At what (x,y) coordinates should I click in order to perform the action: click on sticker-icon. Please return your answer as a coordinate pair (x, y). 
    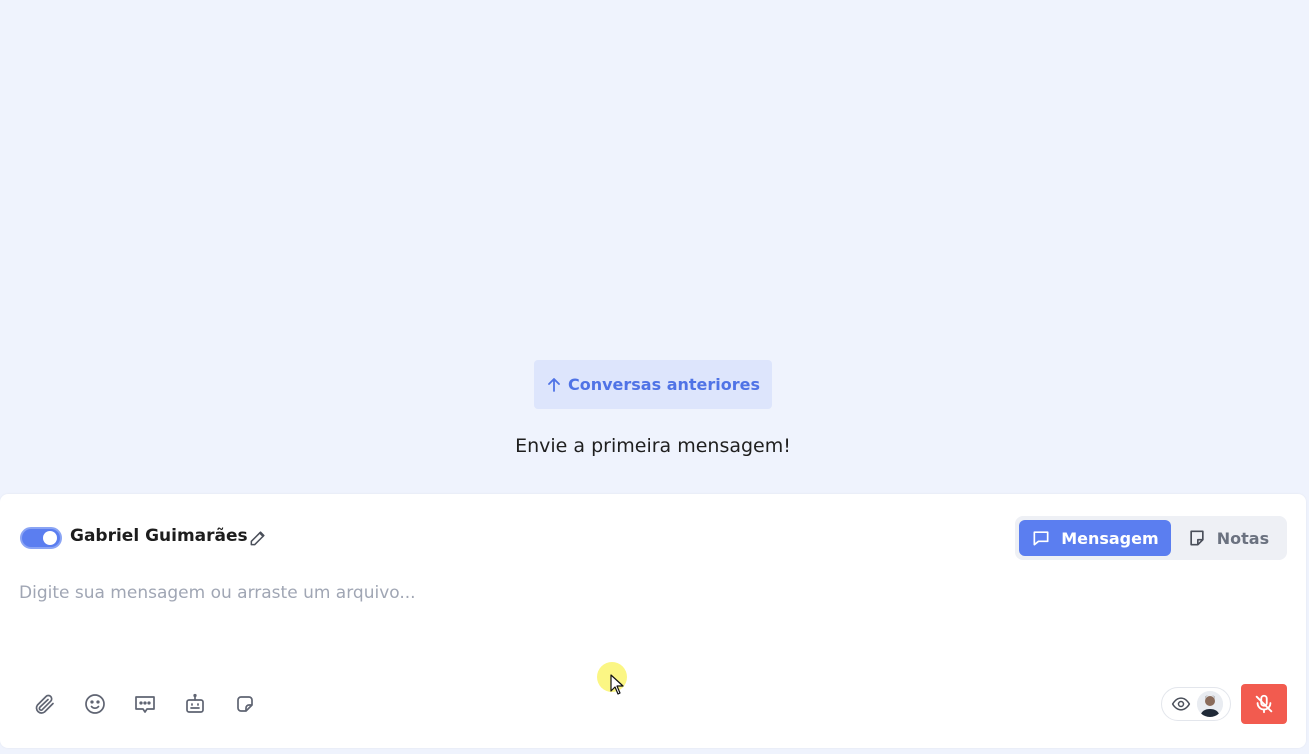
    Looking at the image, I should click on (245, 704).